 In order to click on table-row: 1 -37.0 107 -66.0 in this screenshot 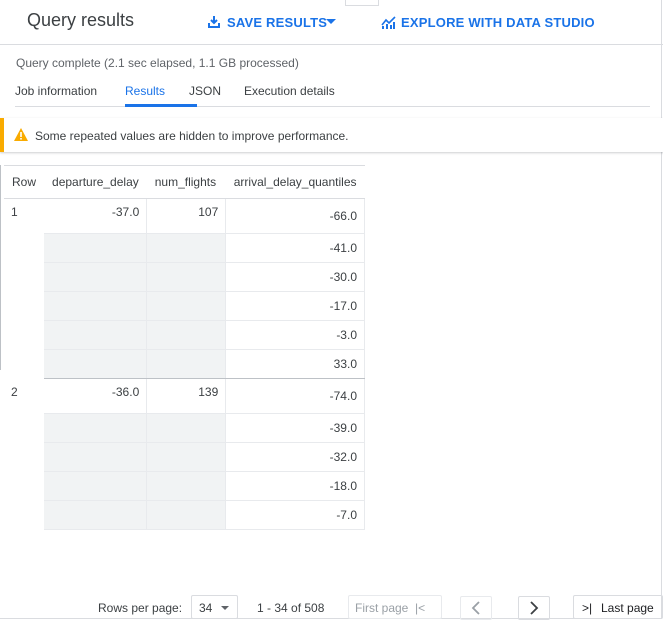, I will do `click(184, 216)`.